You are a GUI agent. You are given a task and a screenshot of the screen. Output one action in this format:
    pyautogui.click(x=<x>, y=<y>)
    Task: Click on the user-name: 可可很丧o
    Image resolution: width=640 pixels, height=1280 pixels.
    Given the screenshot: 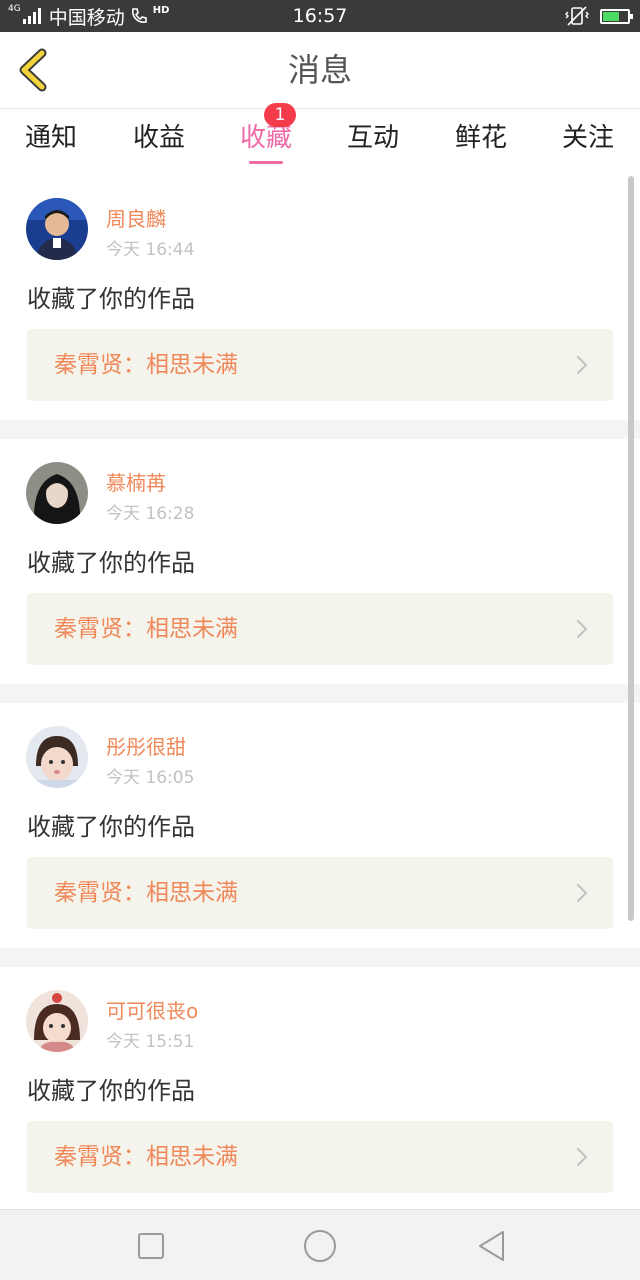 What is the action you would take?
    pyautogui.click(x=152, y=1009)
    